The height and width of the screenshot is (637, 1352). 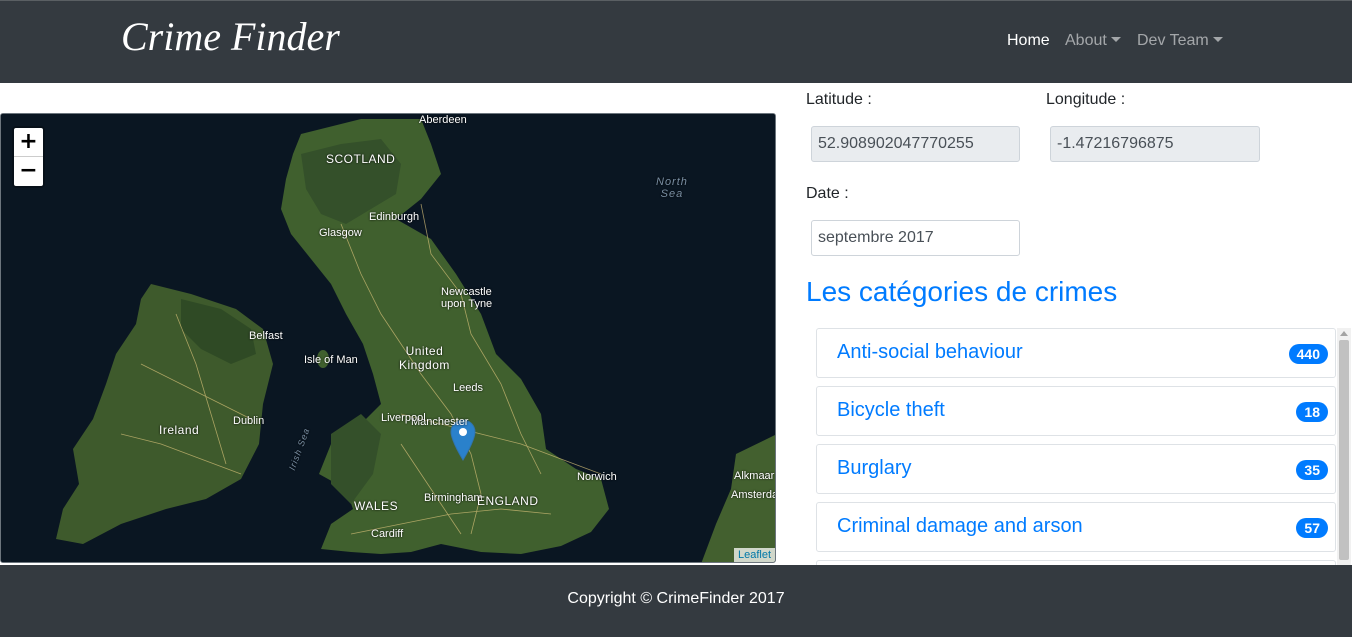 What do you see at coordinates (467, 298) in the screenshot?
I see `map-label-newcastle: Newcastle upon Tyne` at bounding box center [467, 298].